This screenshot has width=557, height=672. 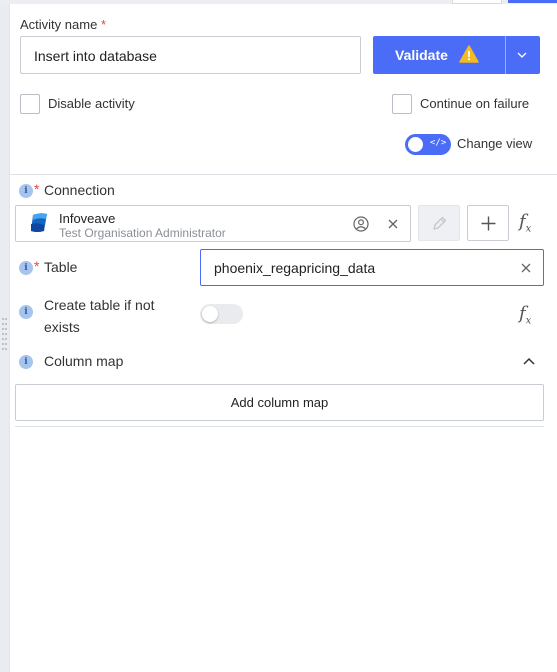 I want to click on resize-handle, so click(x=5, y=337).